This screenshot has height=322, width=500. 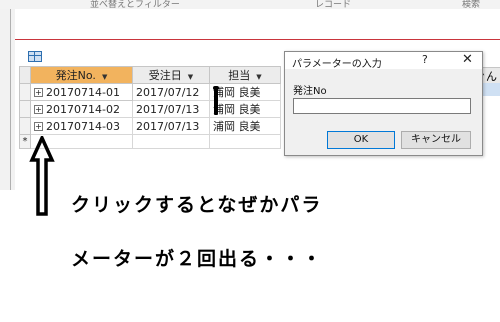 I want to click on column-header-label: 受注日, so click(x=165, y=75).